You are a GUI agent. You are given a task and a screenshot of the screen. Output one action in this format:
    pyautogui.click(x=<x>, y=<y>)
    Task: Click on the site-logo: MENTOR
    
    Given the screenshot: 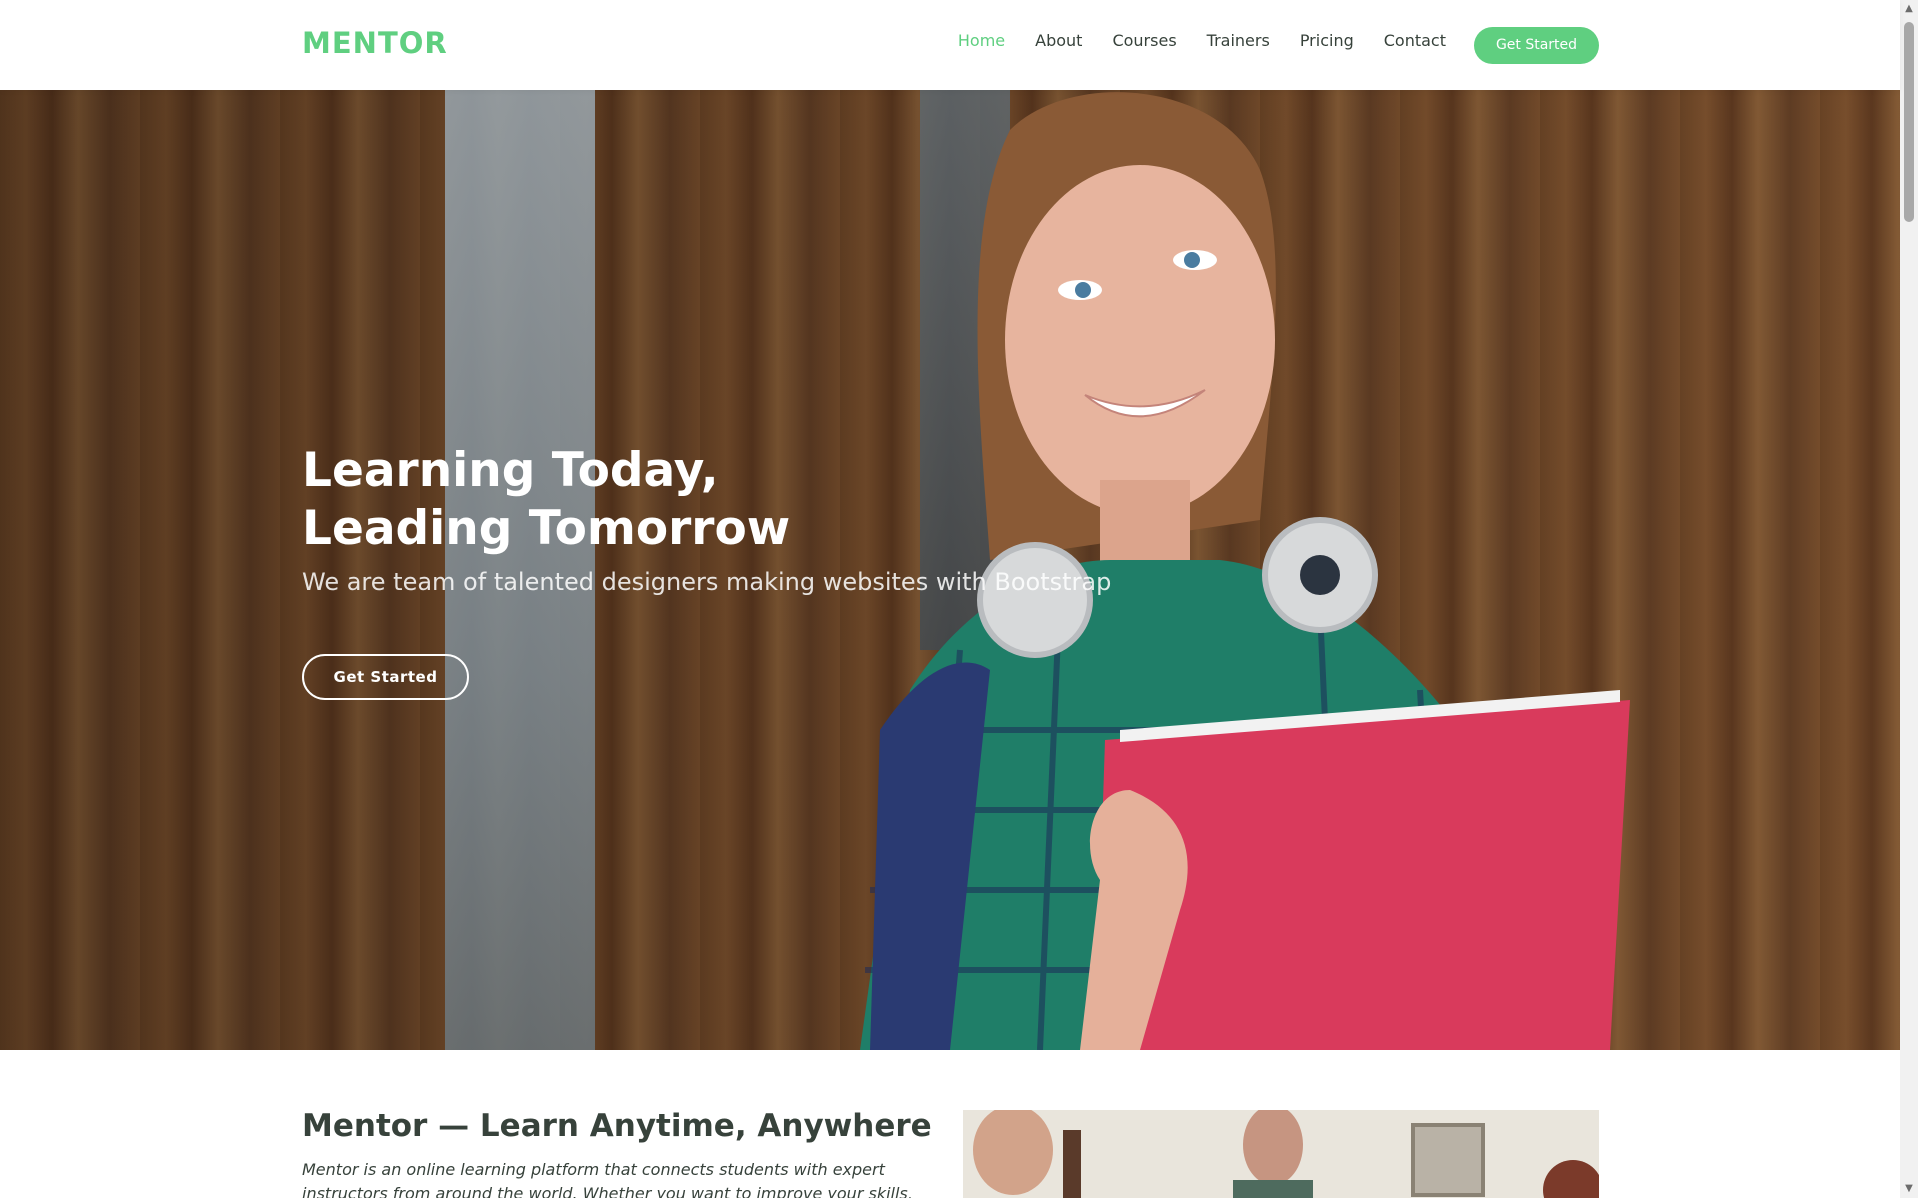 What is the action you would take?
    pyautogui.click(x=375, y=43)
    